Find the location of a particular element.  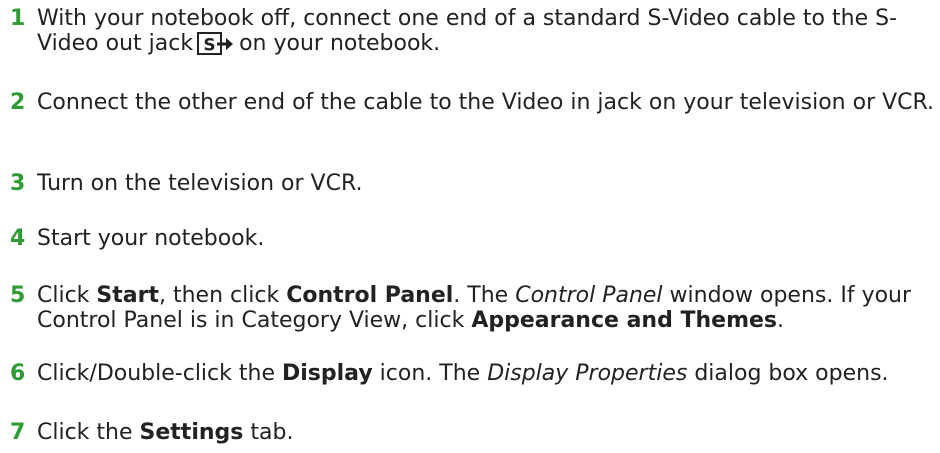

step-text-part: on your notebook. is located at coordinates (340, 43).